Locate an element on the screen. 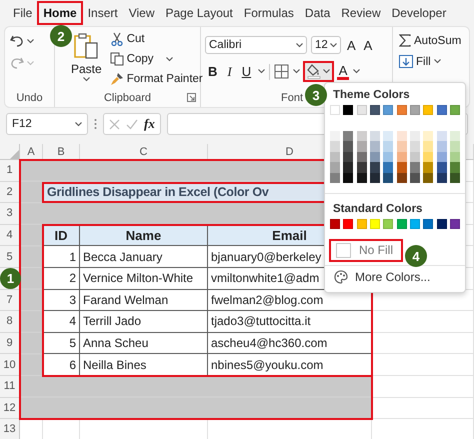 The height and width of the screenshot is (439, 474). menu-tab: Data is located at coordinates (318, 13).